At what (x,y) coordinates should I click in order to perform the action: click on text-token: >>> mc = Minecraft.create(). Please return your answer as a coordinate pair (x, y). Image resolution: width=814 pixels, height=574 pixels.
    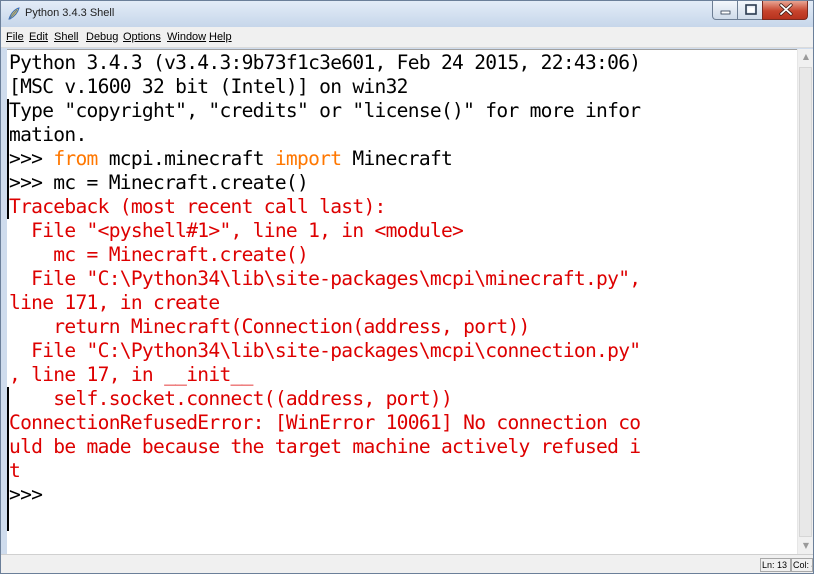
    Looking at the image, I should click on (159, 182).